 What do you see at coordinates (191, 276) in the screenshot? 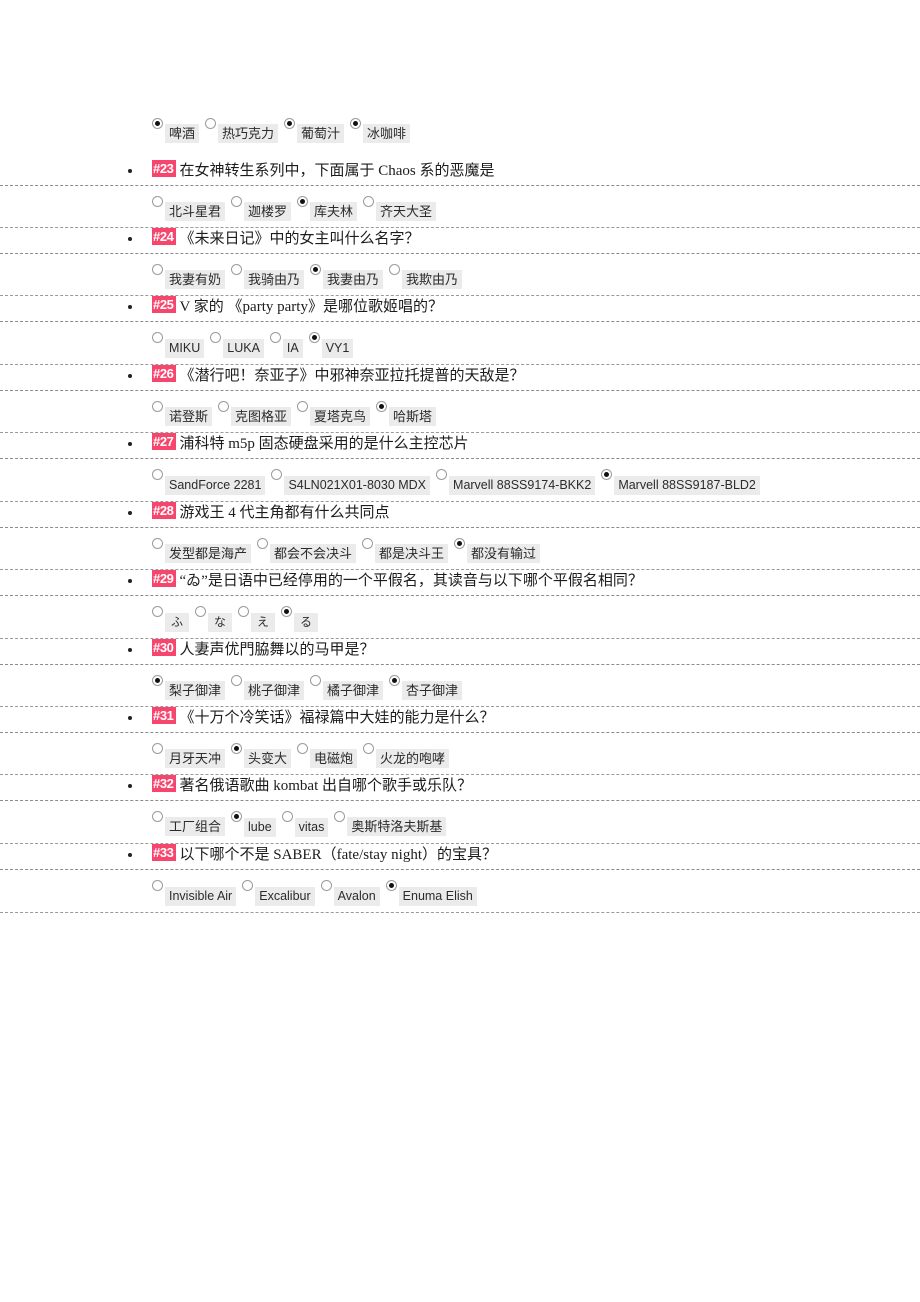
I see `answer-option: 我妻有奶` at bounding box center [191, 276].